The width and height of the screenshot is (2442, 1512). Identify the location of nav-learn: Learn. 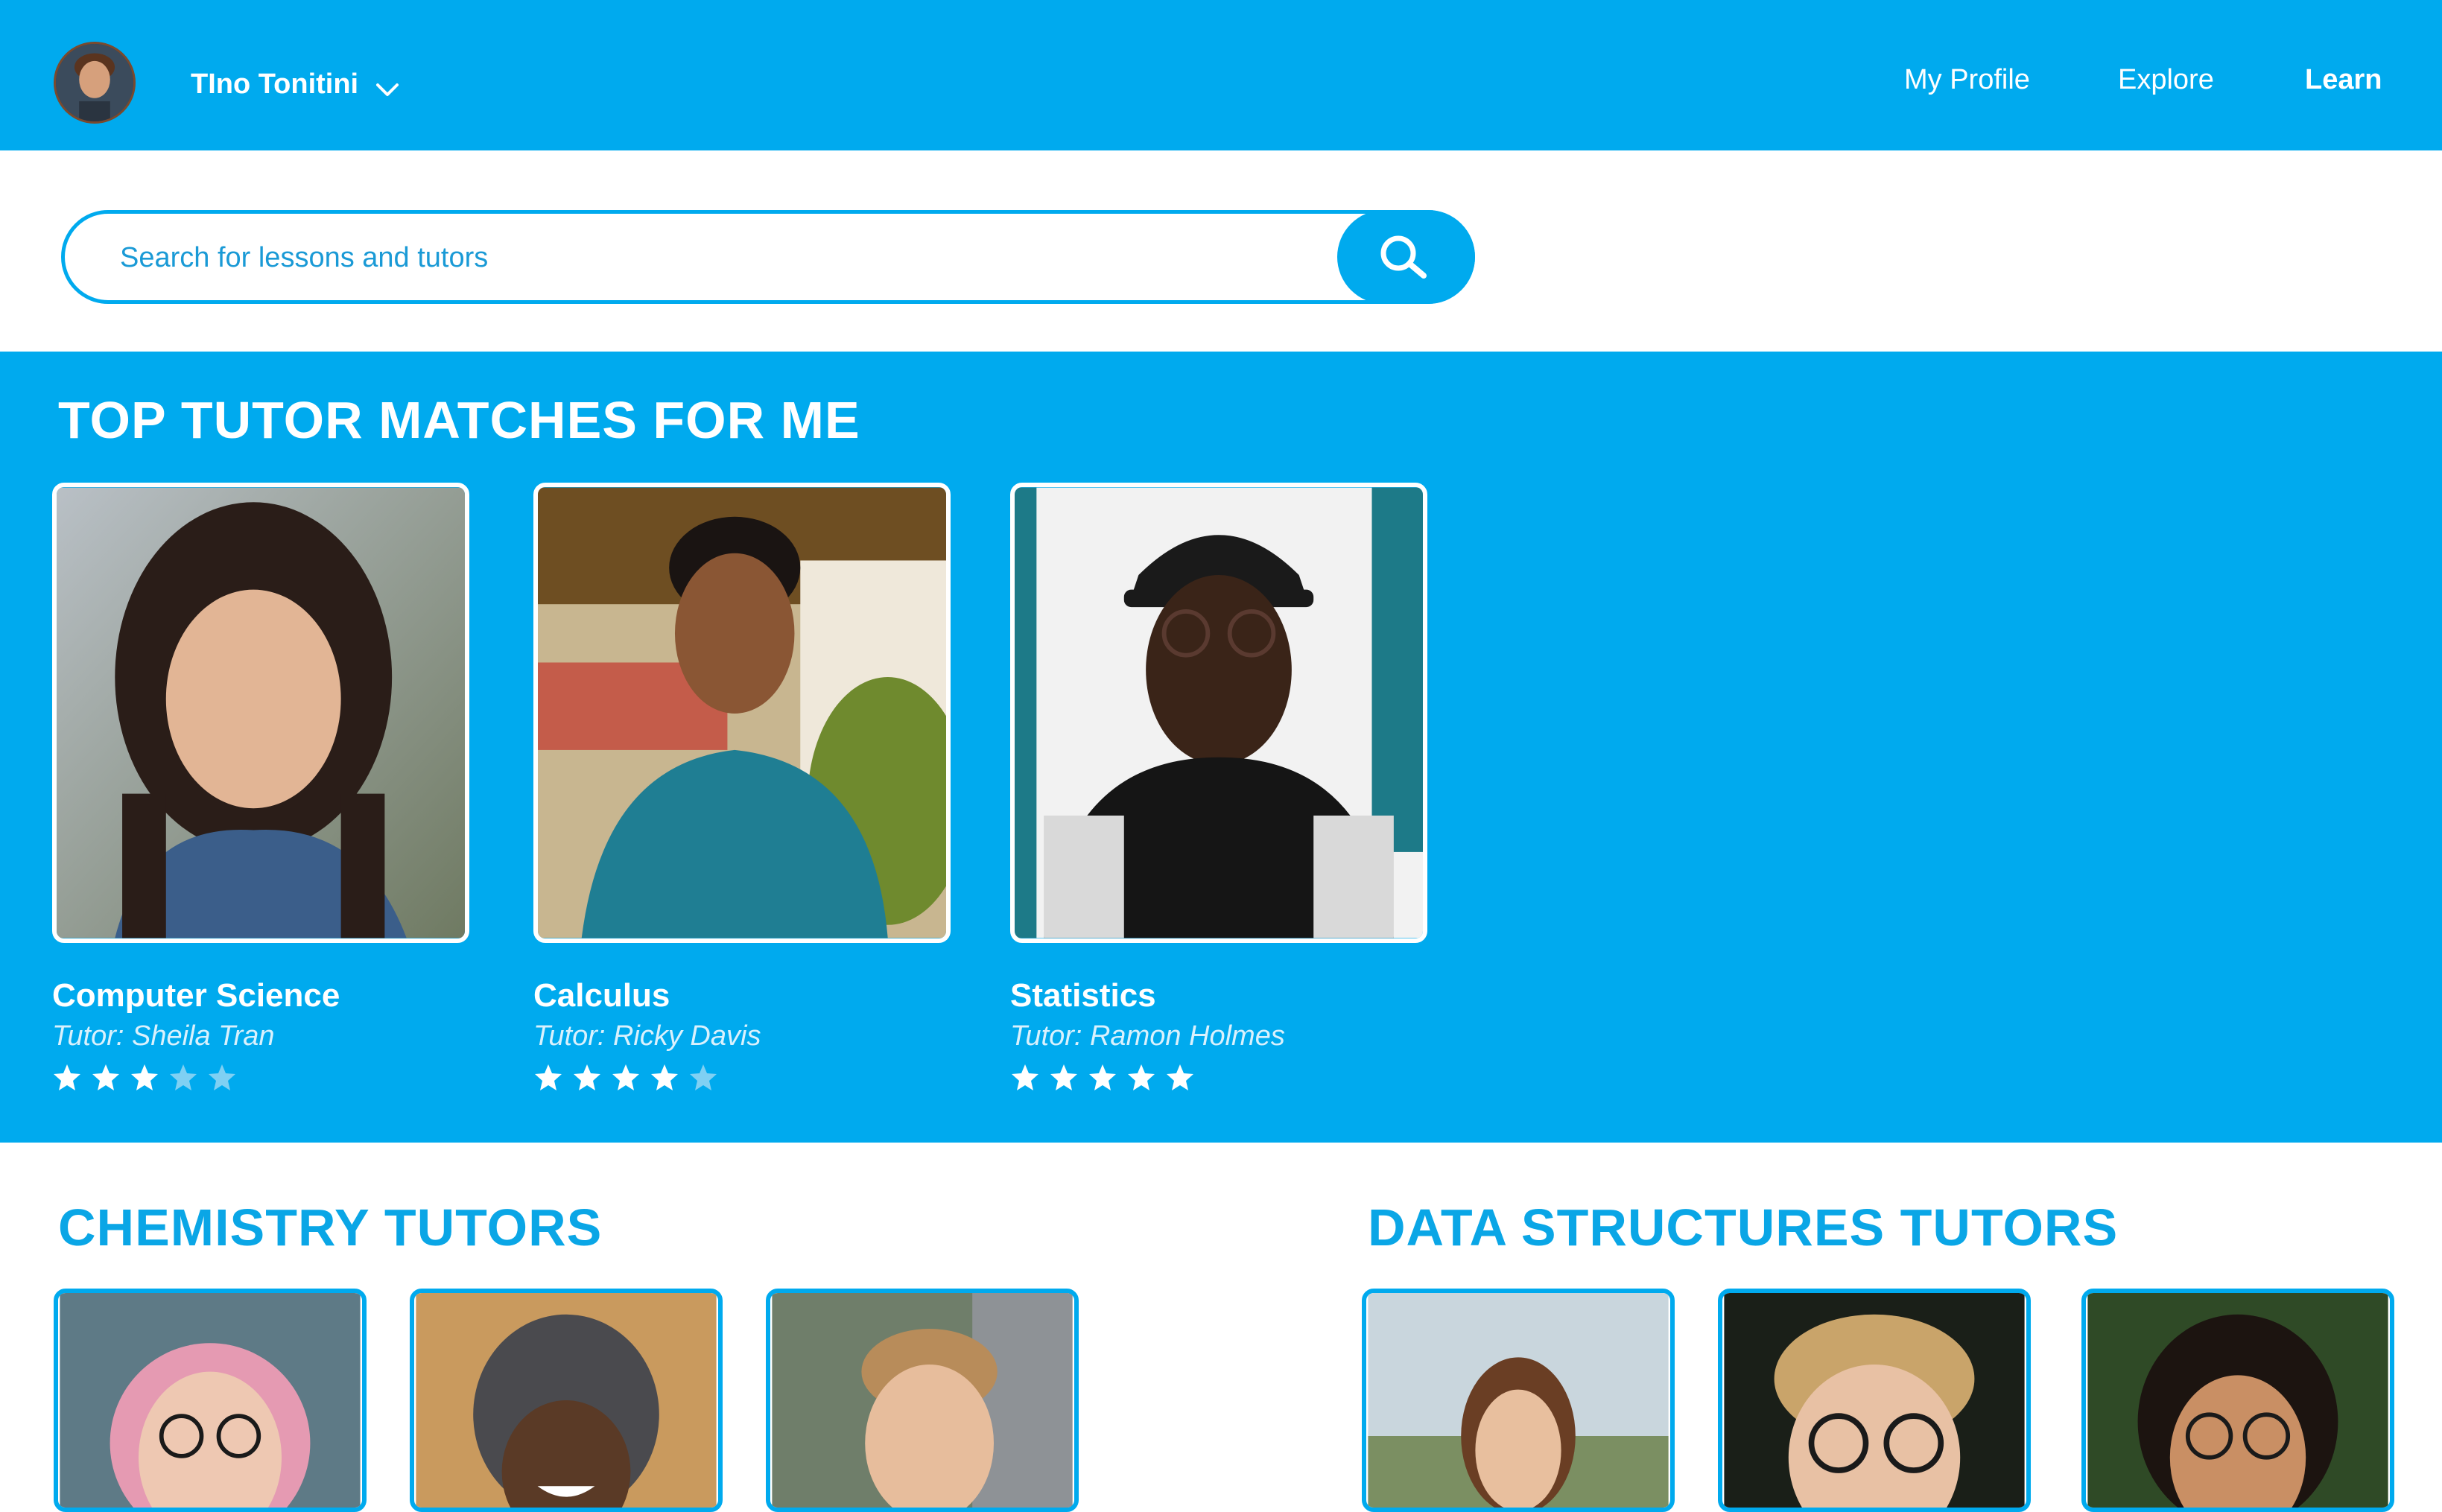
(2343, 80).